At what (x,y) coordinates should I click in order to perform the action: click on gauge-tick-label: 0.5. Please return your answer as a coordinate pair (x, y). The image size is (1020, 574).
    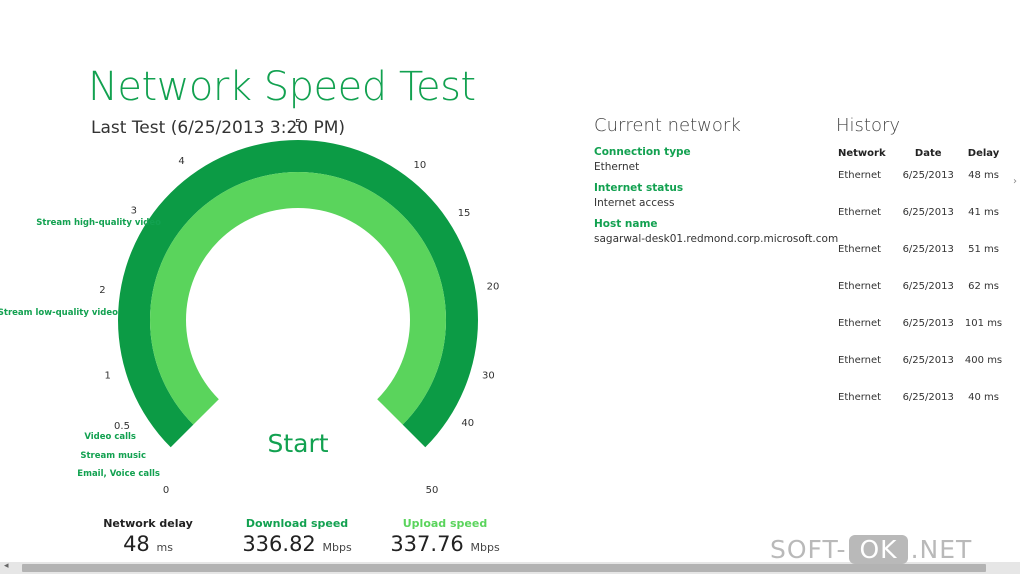
    Looking at the image, I should click on (122, 426).